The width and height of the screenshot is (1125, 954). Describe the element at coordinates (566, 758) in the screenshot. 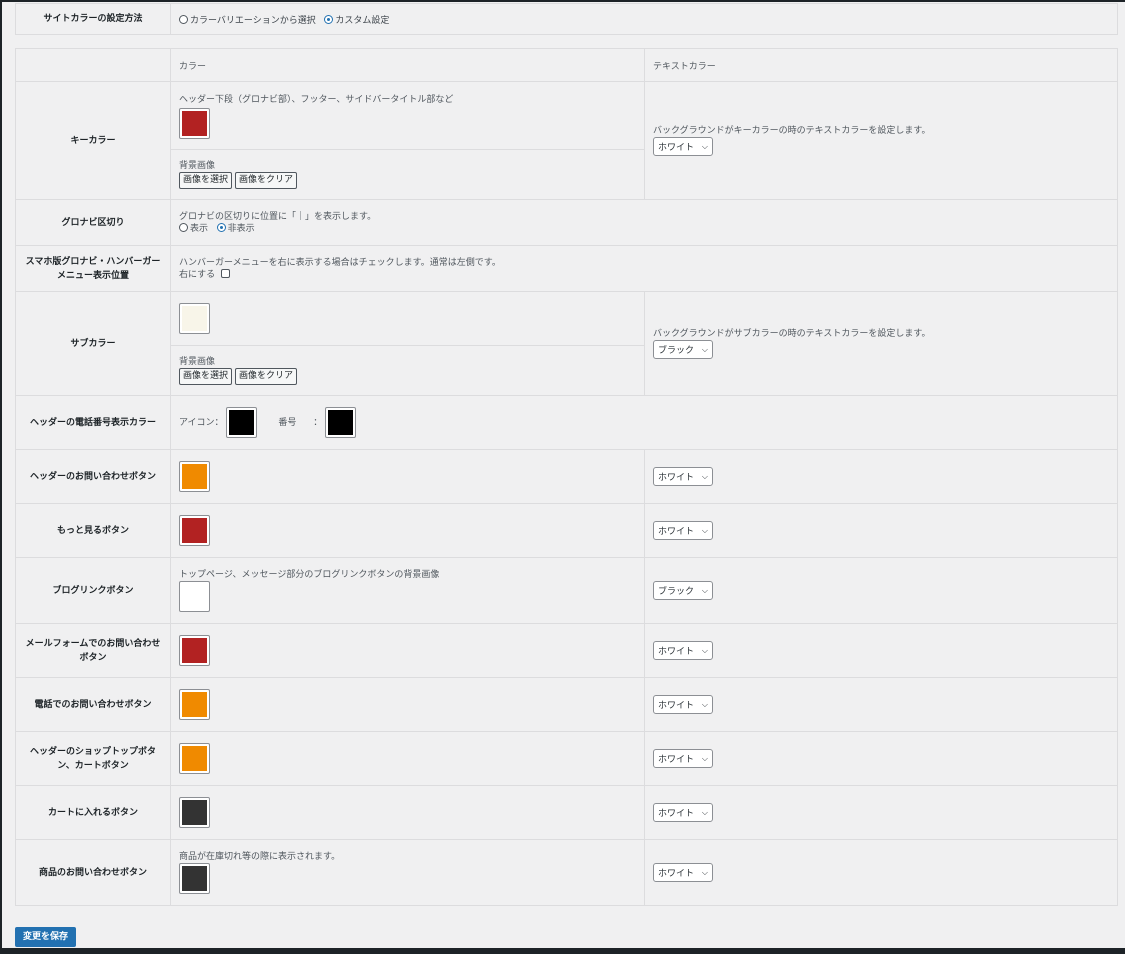

I see `table-row: ヘッダーのショップトップボタン、カートボタン ホワイト ⌵` at that location.